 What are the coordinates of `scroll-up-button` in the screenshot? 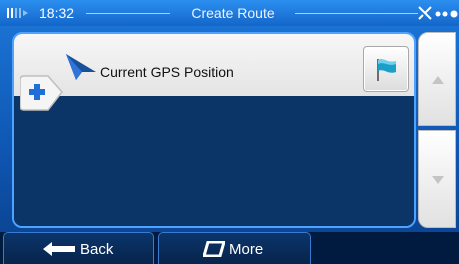 It's located at (437, 79).